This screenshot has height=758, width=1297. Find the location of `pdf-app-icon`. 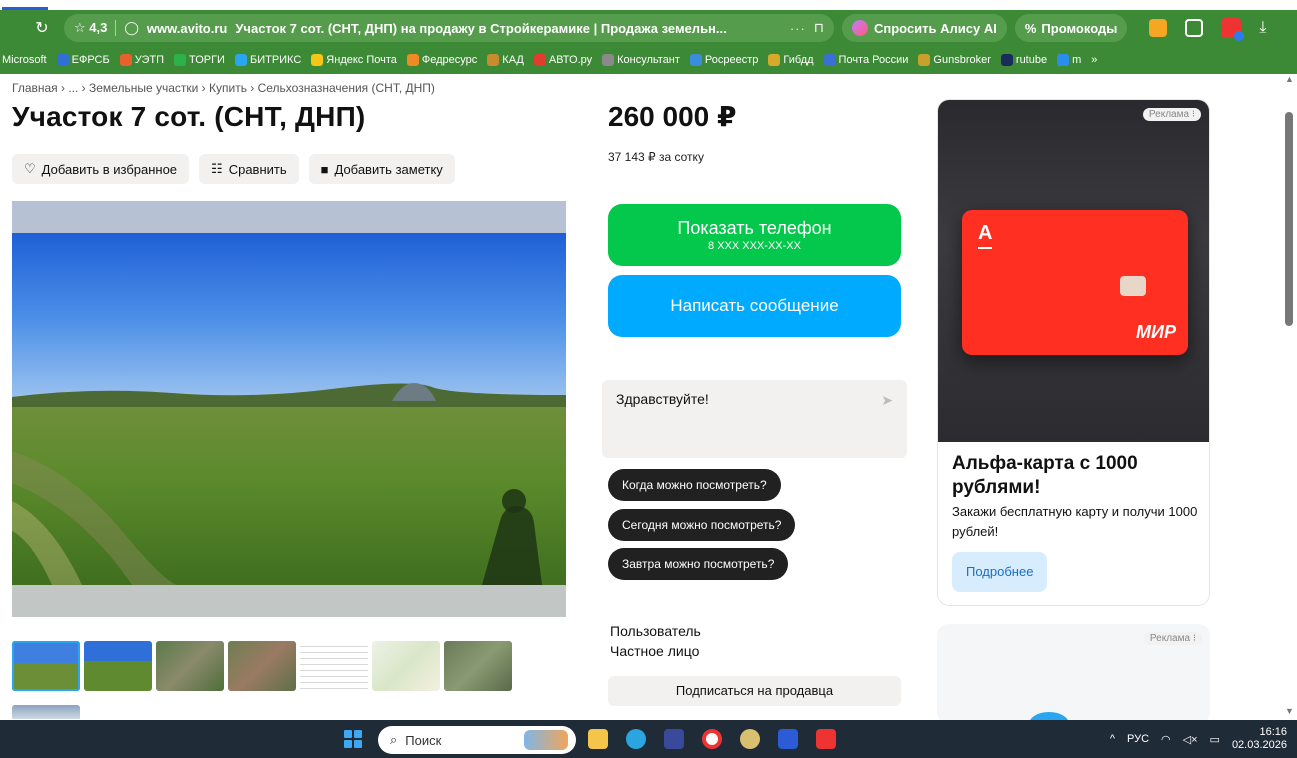

pdf-app-icon is located at coordinates (826, 739).